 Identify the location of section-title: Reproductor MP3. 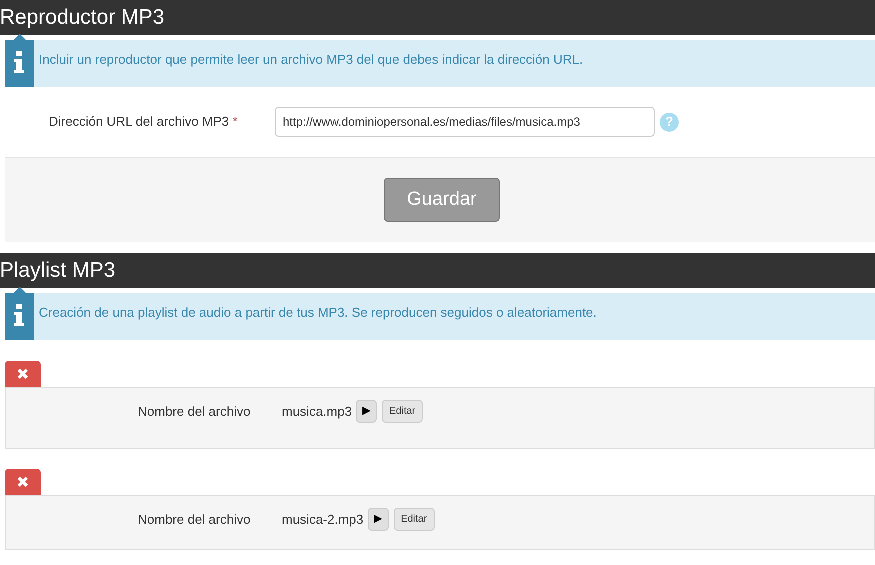
(82, 17).